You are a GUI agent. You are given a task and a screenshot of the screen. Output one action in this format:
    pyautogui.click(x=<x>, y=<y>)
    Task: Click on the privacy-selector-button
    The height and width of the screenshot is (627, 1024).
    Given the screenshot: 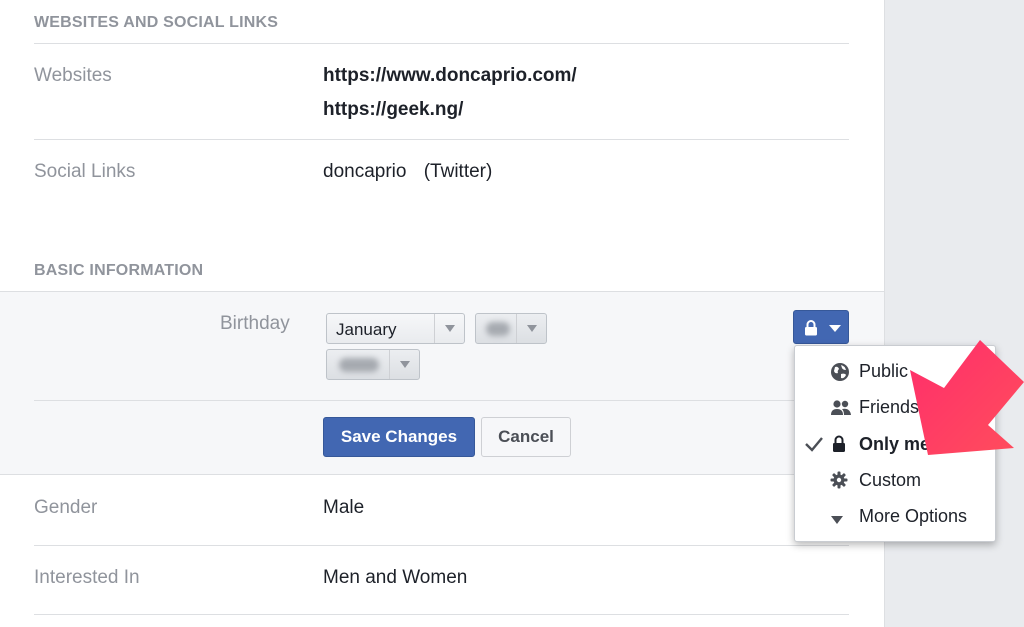 What is the action you would take?
    pyautogui.click(x=821, y=327)
    